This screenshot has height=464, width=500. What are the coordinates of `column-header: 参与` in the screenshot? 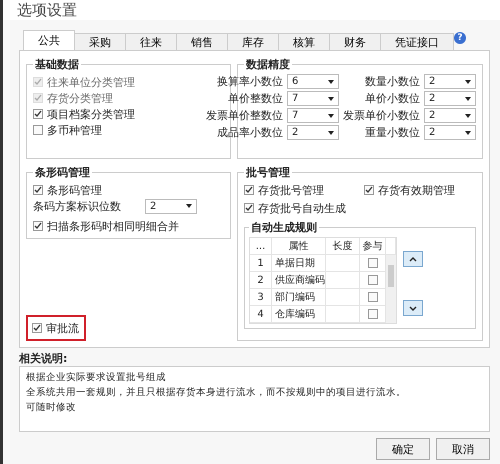 It's located at (373, 246).